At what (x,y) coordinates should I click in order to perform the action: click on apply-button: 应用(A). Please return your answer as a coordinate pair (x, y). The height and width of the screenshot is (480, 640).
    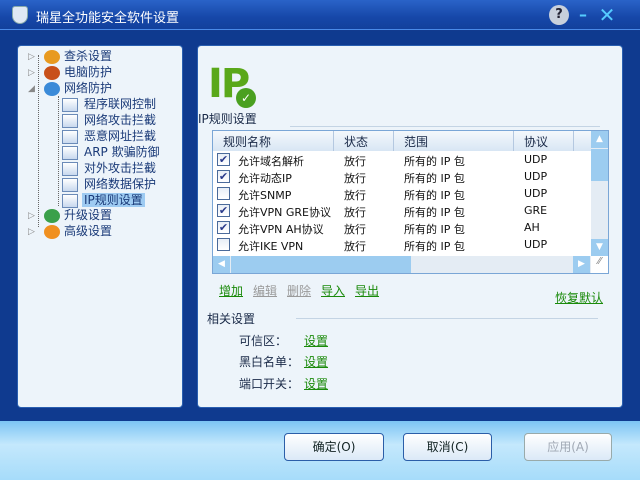
    Looking at the image, I should click on (568, 447).